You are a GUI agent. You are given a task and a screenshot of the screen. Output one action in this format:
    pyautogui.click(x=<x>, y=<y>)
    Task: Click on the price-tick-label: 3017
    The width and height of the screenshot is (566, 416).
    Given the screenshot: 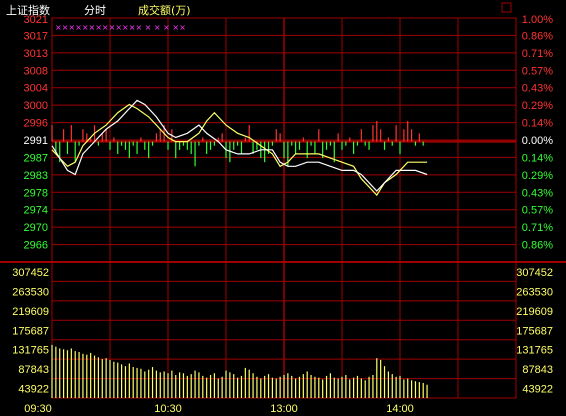 What is the action you would take?
    pyautogui.click(x=36, y=36)
    